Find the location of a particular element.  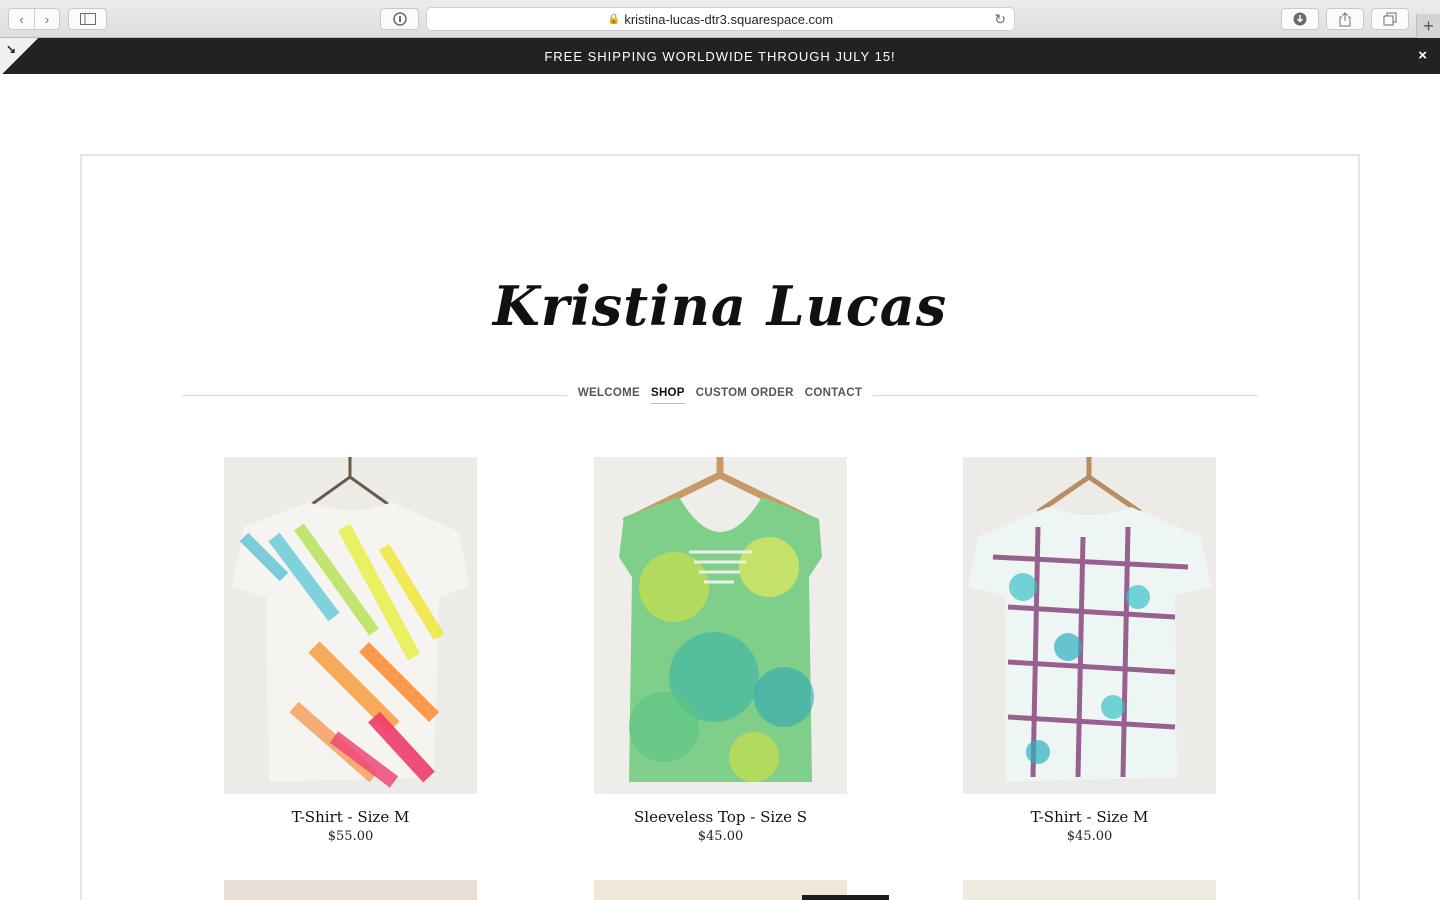

product-card: T-Shirt - Size M $45.00 is located at coordinates (1089, 650).